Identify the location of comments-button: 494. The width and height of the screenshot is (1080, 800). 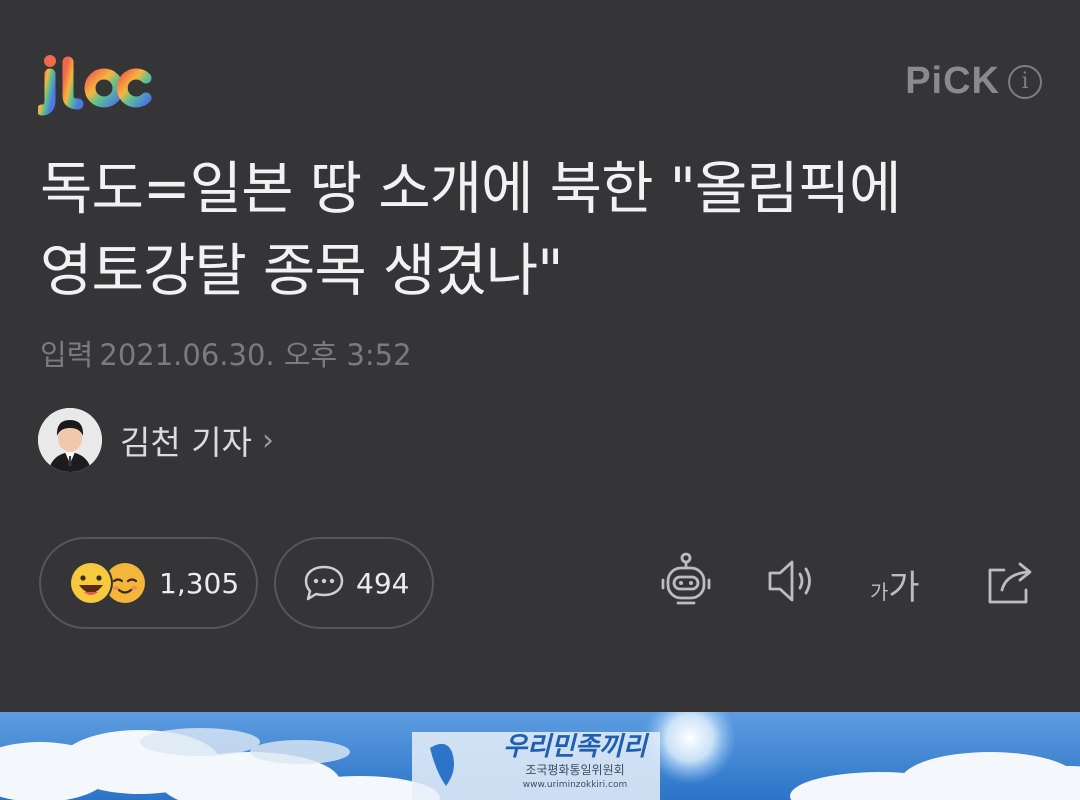
(354, 583).